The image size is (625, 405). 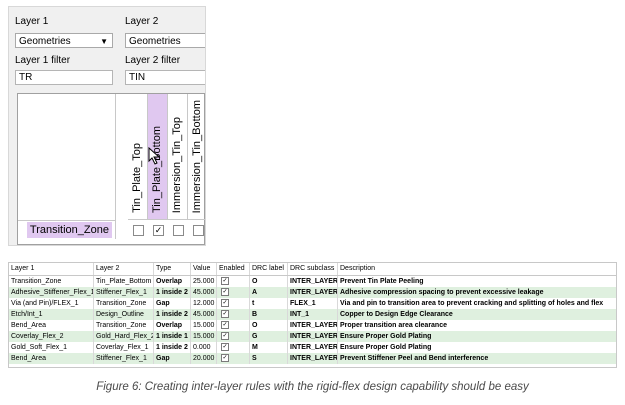 I want to click on cell-layer2: Design_Outline, so click(x=124, y=314).